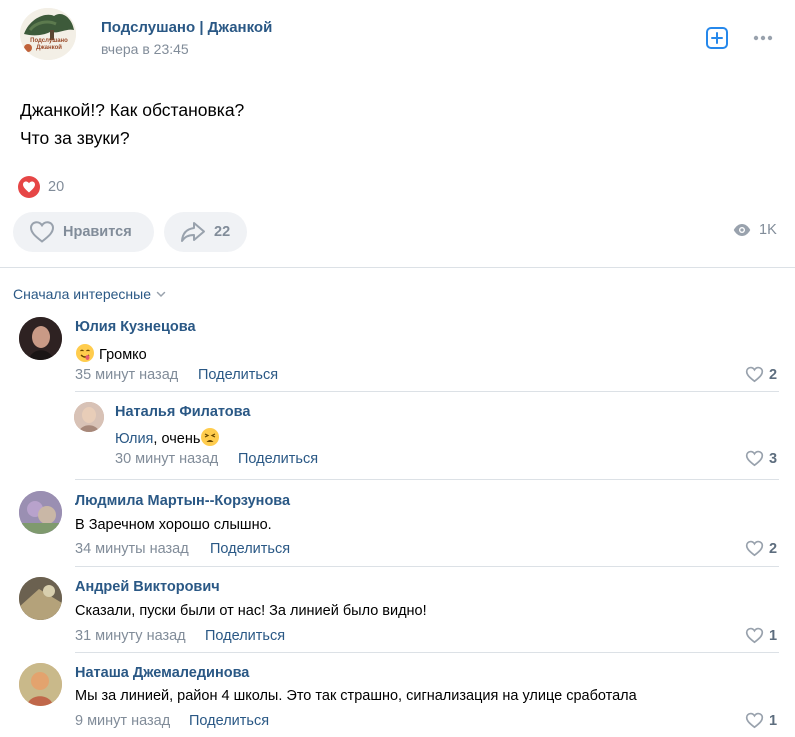 The width and height of the screenshot is (795, 737). I want to click on like-button: Нравится, so click(83, 232).